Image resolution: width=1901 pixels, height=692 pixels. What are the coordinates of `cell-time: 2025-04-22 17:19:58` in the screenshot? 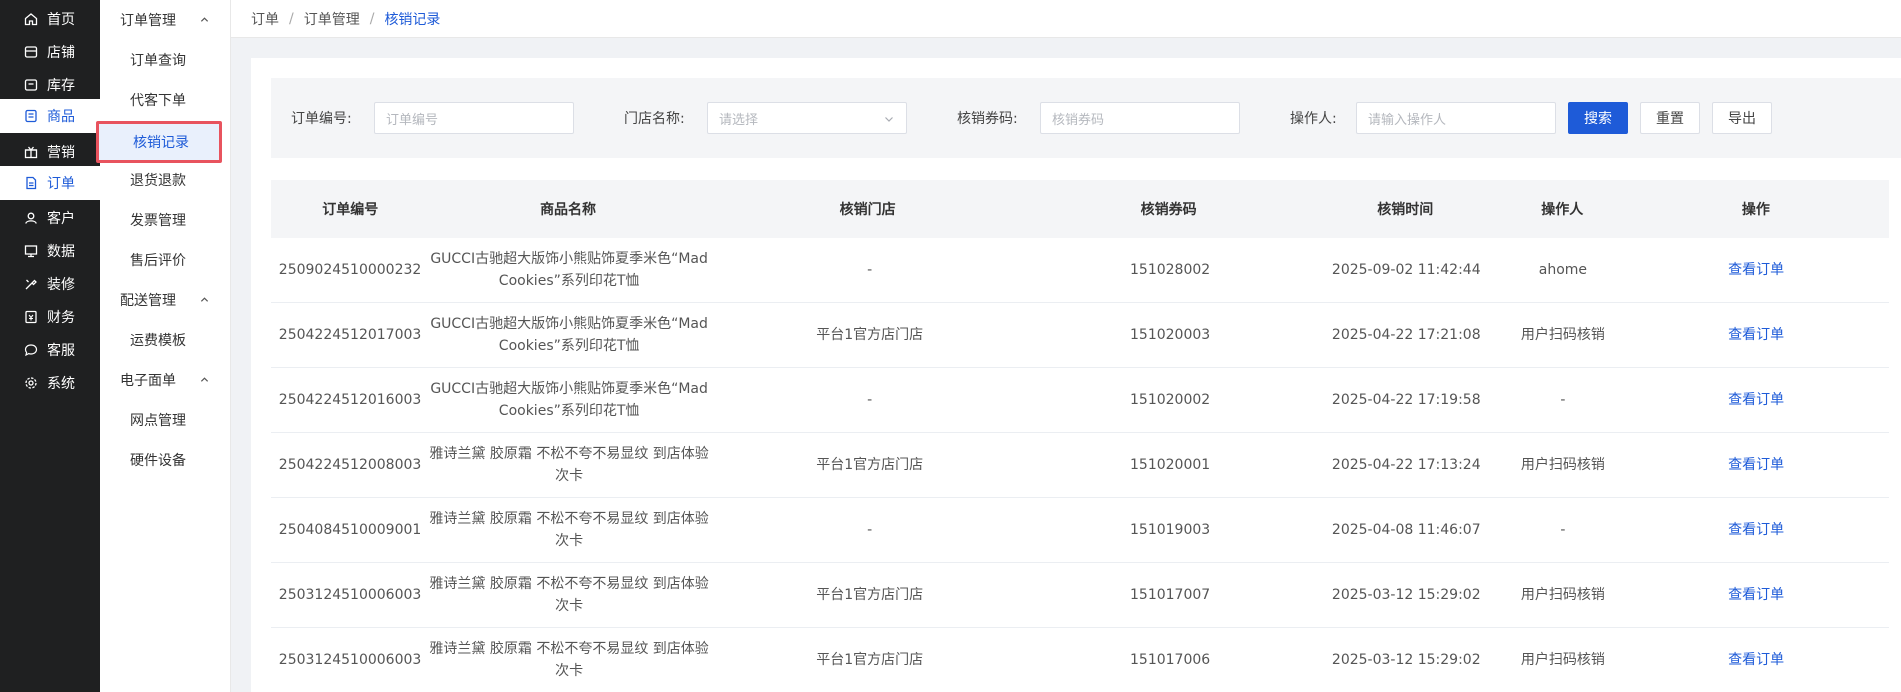 It's located at (1406, 400).